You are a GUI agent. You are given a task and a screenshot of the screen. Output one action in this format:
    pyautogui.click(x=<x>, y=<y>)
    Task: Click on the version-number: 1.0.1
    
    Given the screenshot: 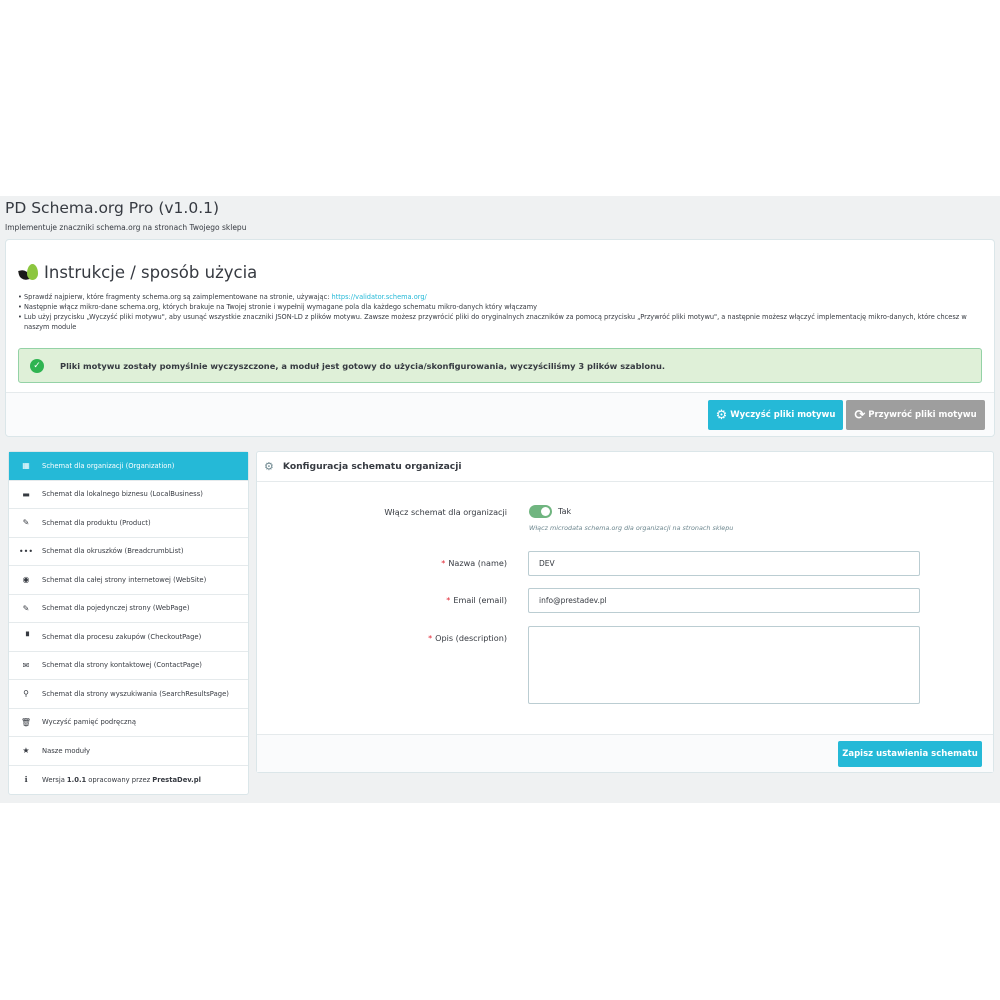 What is the action you would take?
    pyautogui.click(x=76, y=779)
    